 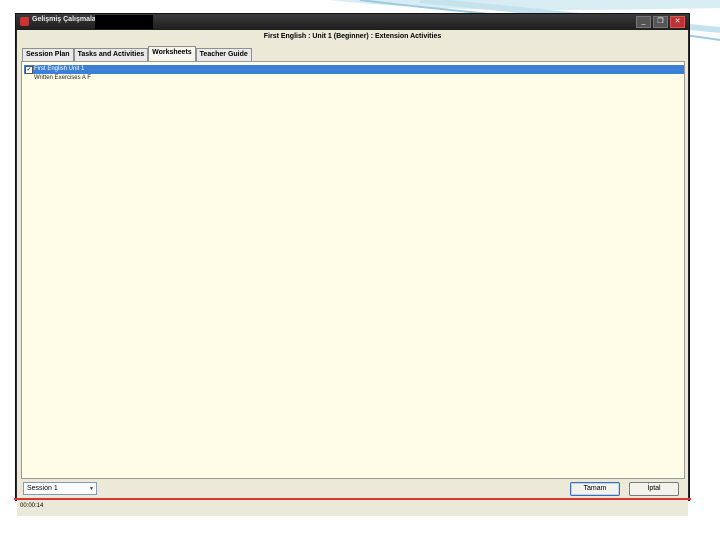 What do you see at coordinates (60, 488) in the screenshot?
I see `session-dropdown: Session 1 ▼` at bounding box center [60, 488].